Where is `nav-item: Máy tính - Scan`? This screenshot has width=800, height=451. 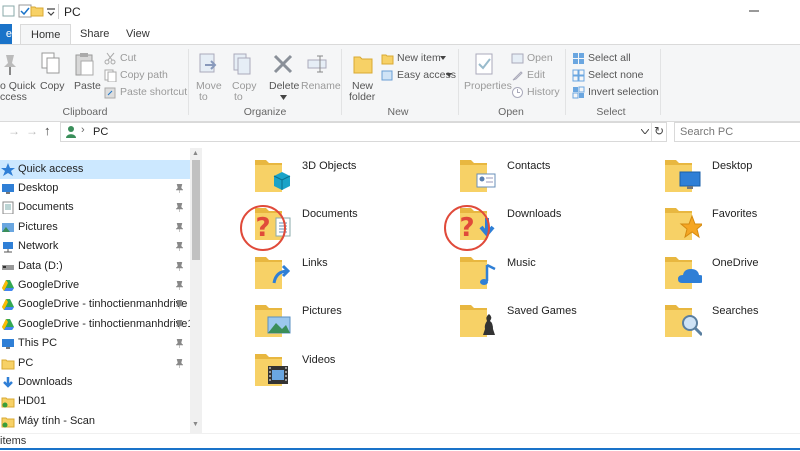 nav-item: Máy tính - Scan is located at coordinates (95, 421).